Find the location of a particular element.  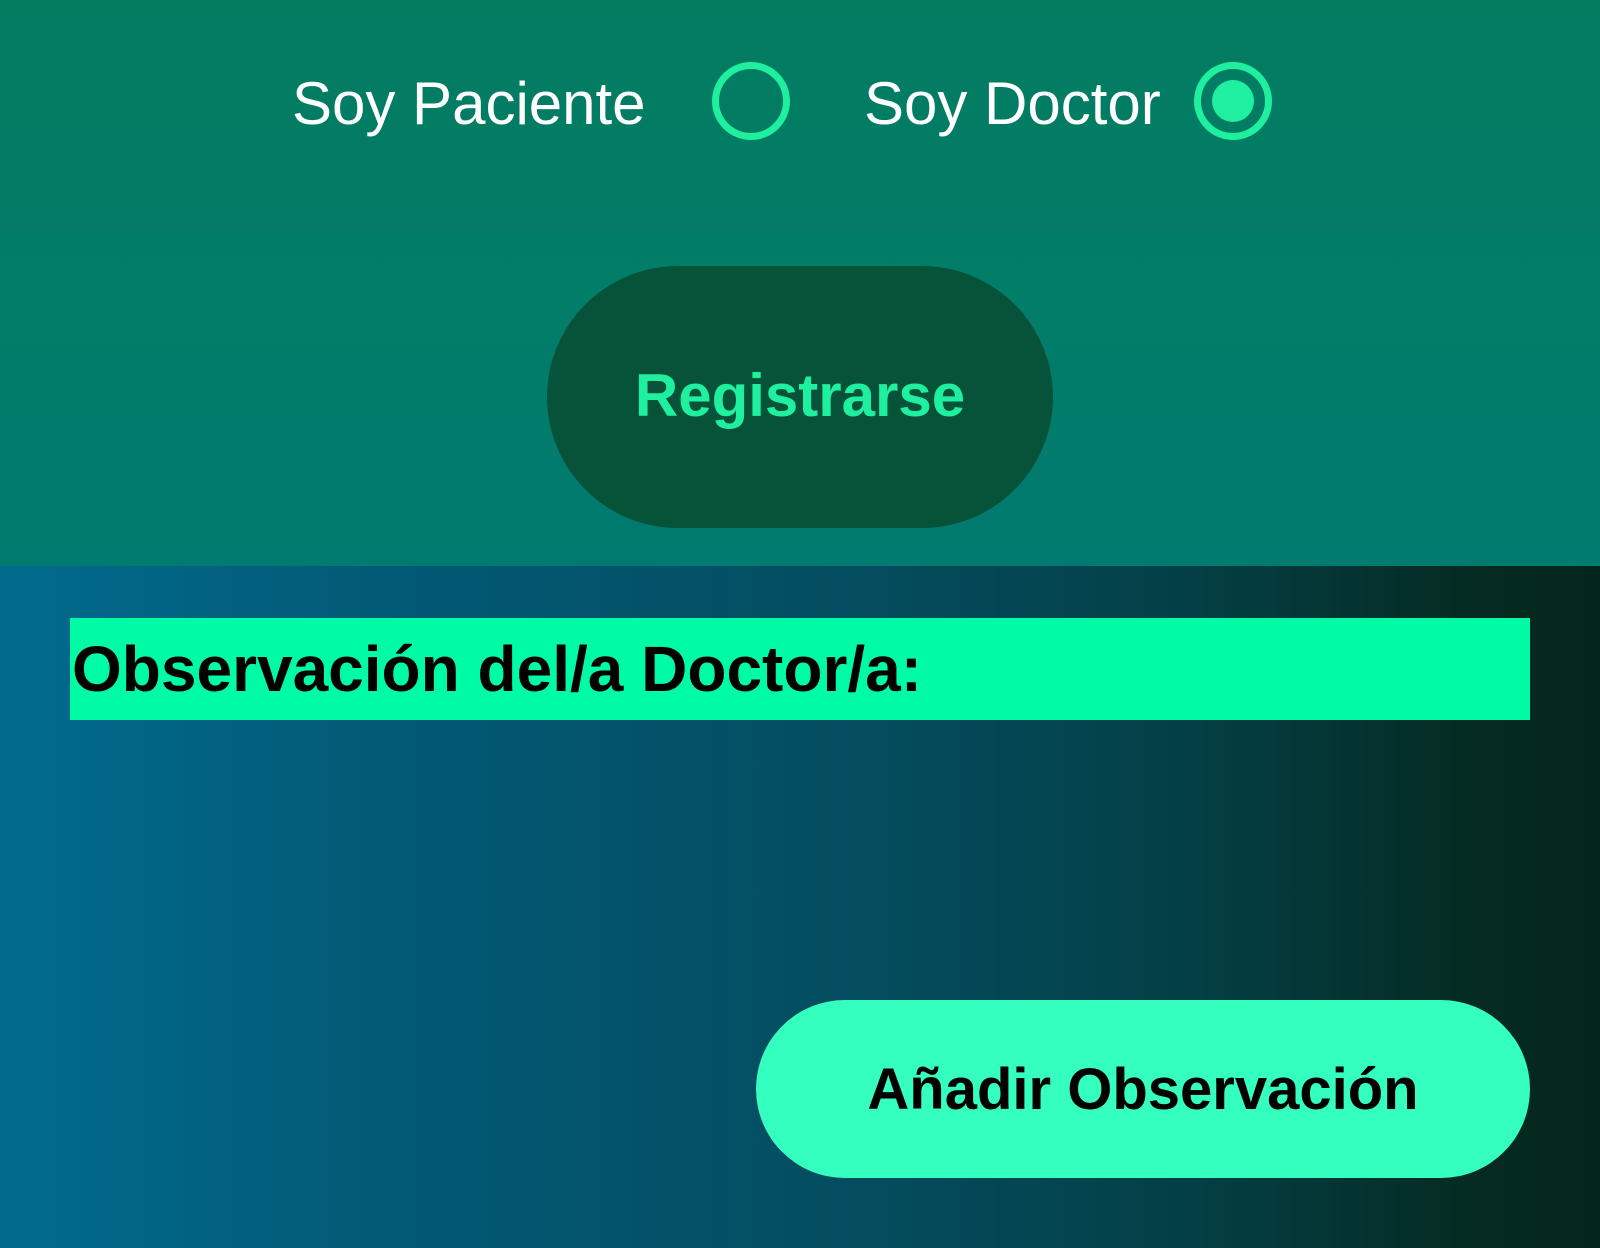

register-button: Registrarse is located at coordinates (800, 397).